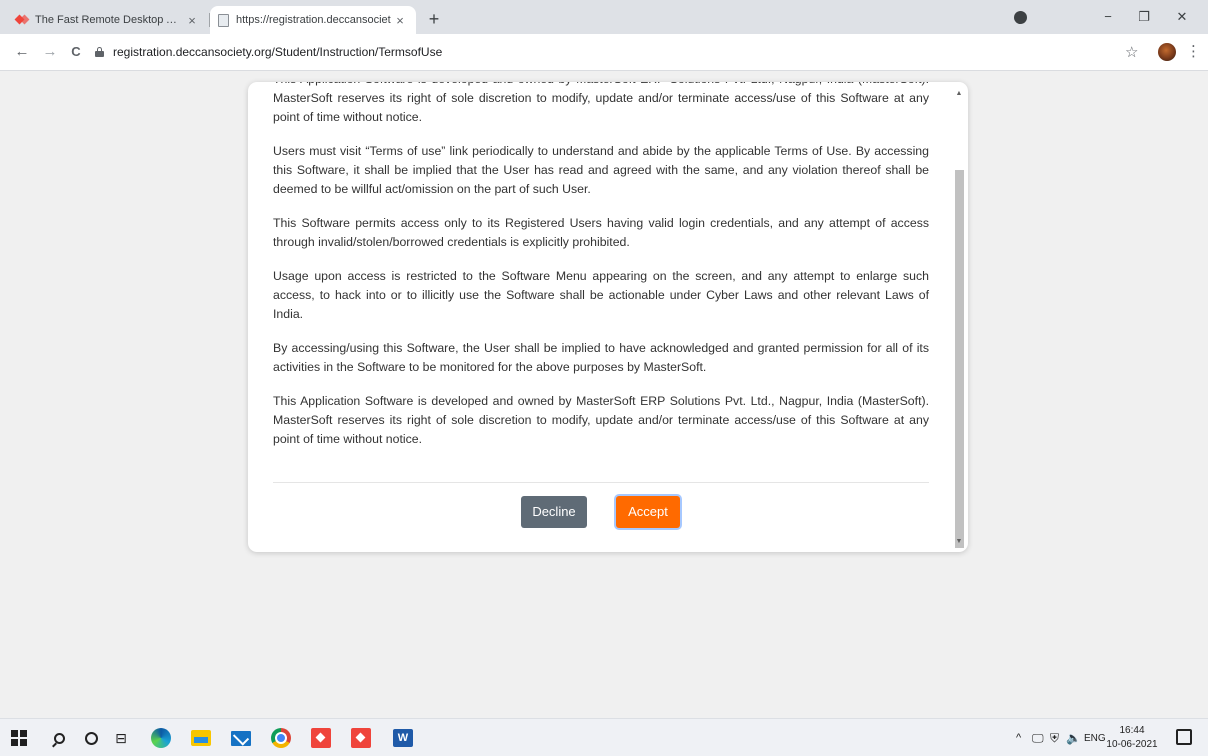  I want to click on extension-icon, so click(1020, 17).